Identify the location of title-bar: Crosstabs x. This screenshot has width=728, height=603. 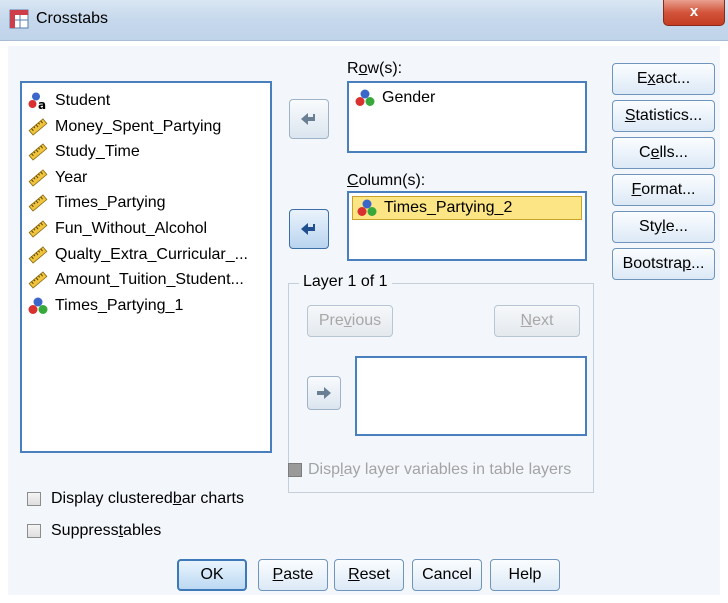
(364, 20).